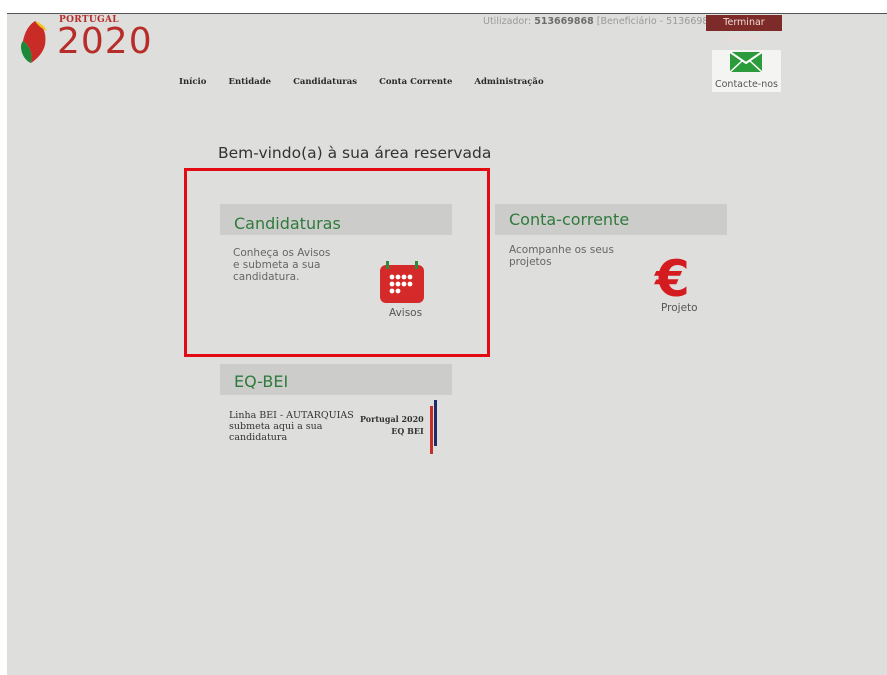 This screenshot has width=887, height=675. Describe the element at coordinates (561, 250) in the screenshot. I see `conta-corrente-text-line: Acompanhe os seus` at that location.